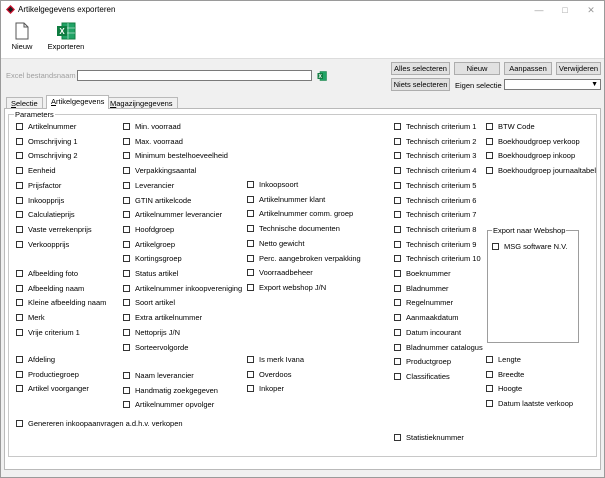 The width and height of the screenshot is (605, 478). What do you see at coordinates (168, 405) in the screenshot?
I see `checkbox-artikelnummer-opvolger: Artikelnummer opvolger` at bounding box center [168, 405].